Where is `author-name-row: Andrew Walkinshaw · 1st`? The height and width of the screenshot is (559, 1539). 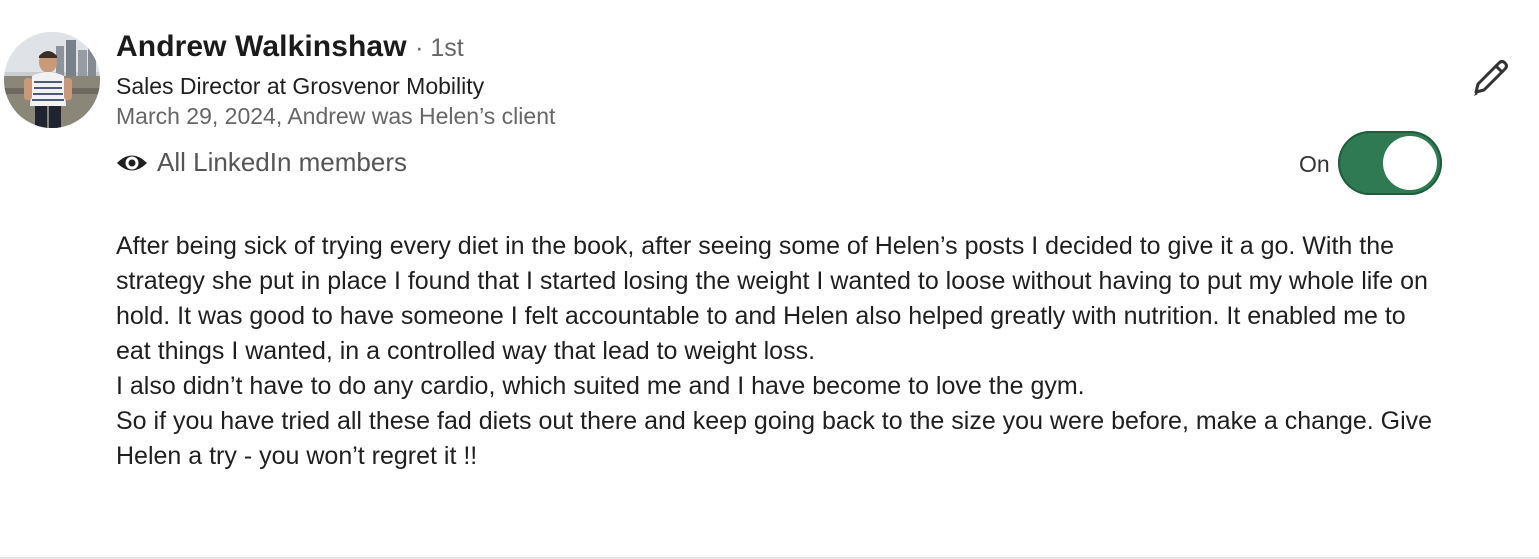 author-name-row: Andrew Walkinshaw · 1st is located at coordinates (290, 47).